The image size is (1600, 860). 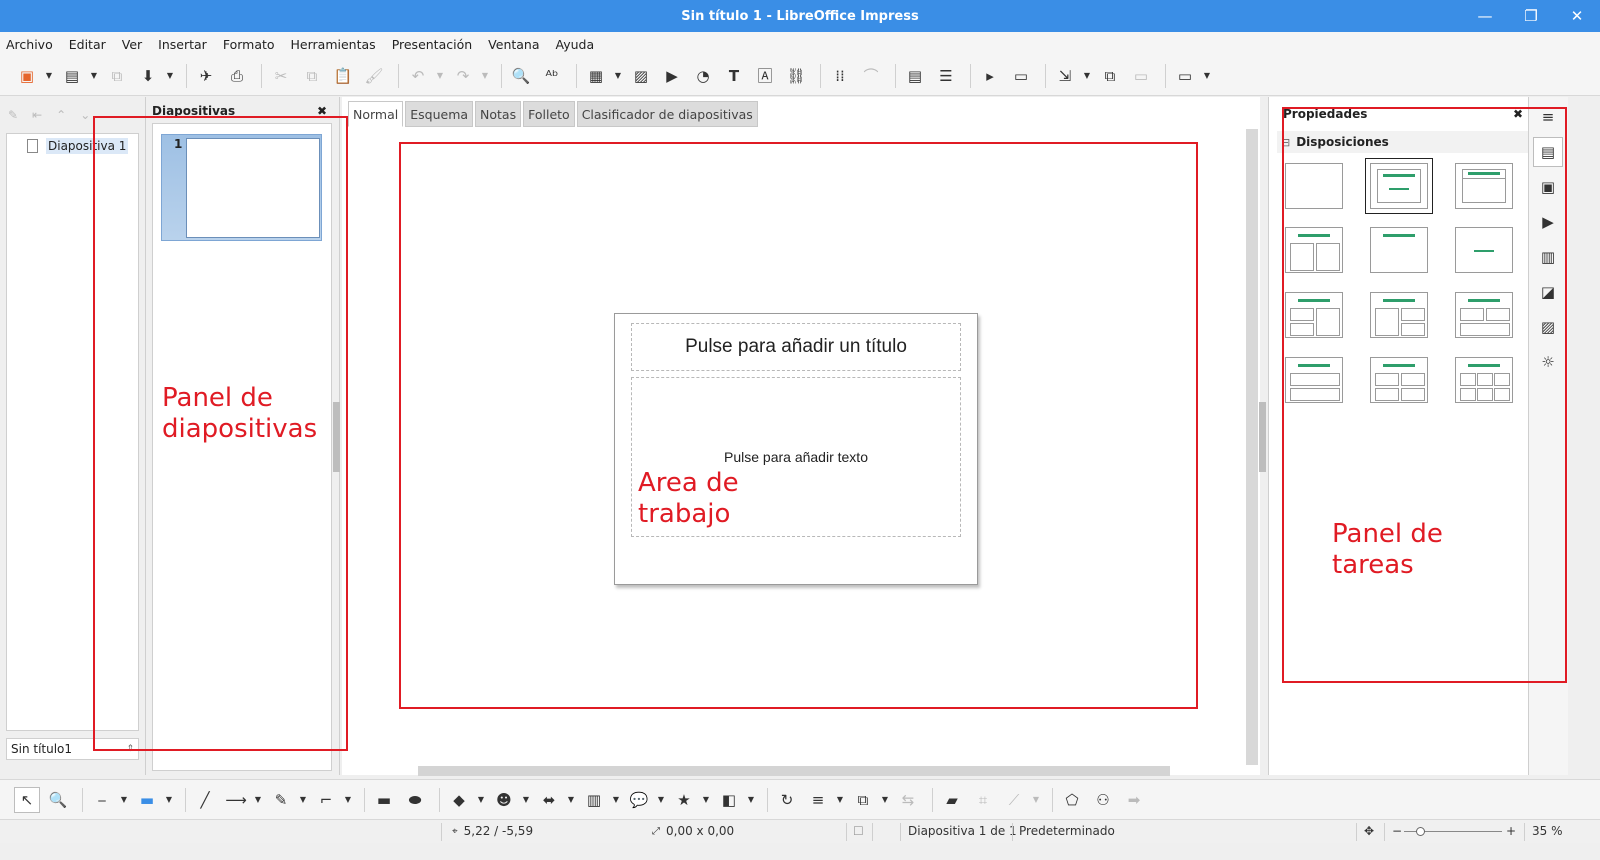 What do you see at coordinates (418, 76) in the screenshot?
I see `undo-icon: ↶` at bounding box center [418, 76].